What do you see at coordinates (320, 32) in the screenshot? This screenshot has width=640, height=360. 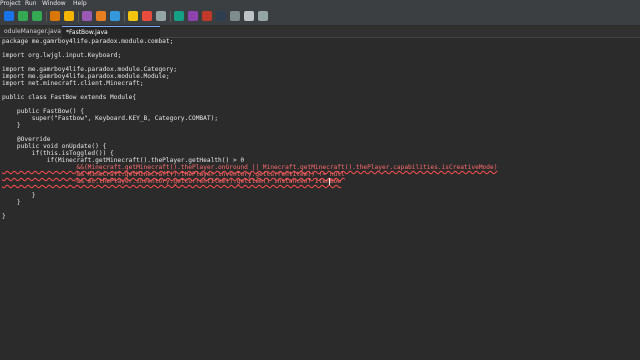 I see `editor-tabs: oduleManager.java *FastBow.java` at bounding box center [320, 32].